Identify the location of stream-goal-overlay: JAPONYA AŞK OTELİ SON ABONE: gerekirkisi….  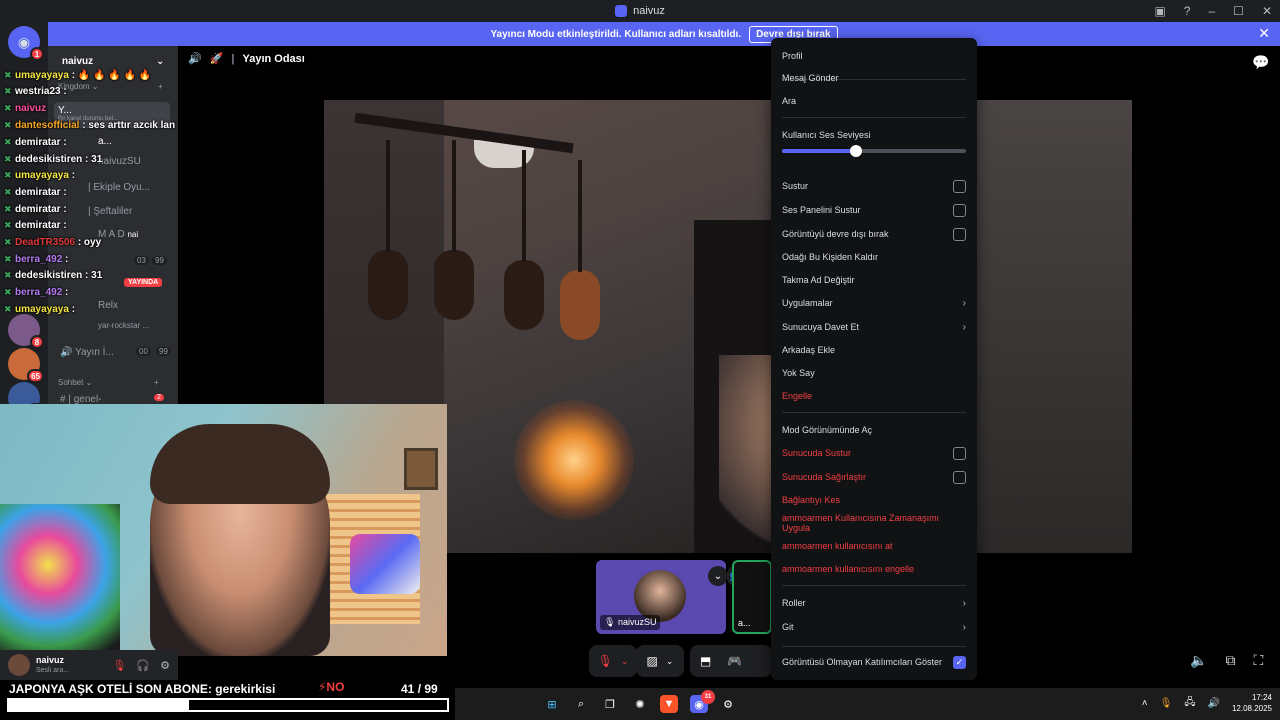
(227, 700).